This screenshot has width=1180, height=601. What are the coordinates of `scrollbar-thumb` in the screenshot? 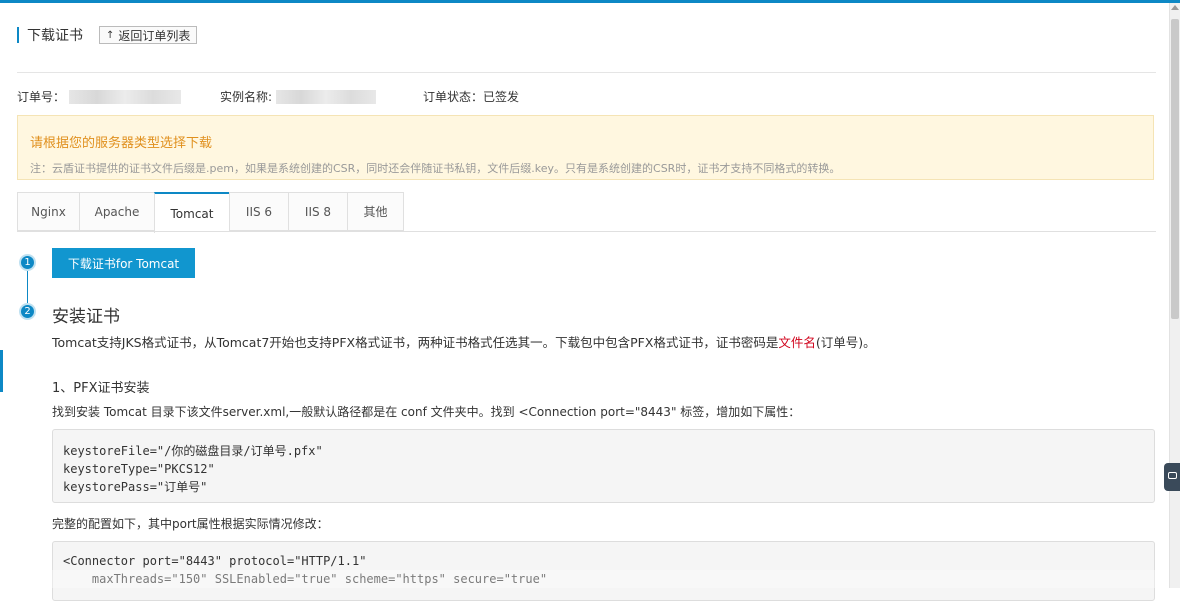 It's located at (1175, 169).